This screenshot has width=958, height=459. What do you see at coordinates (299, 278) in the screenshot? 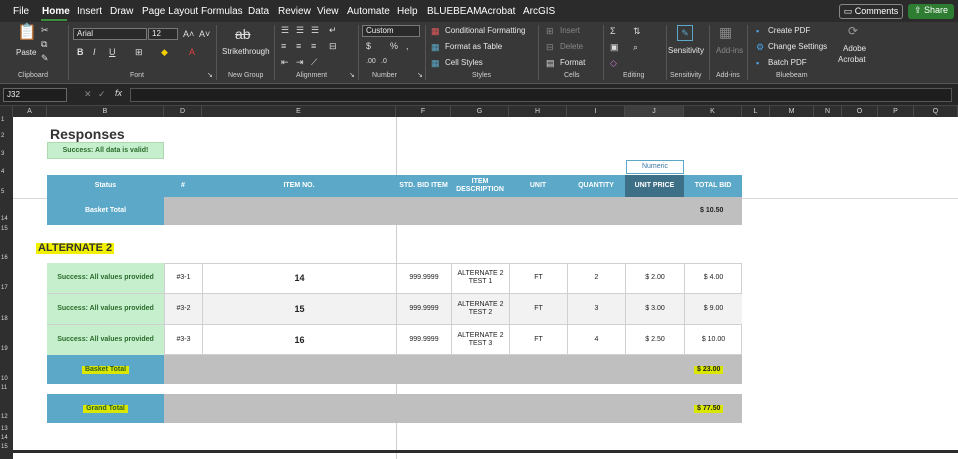
I see `row-item-no: 14` at bounding box center [299, 278].